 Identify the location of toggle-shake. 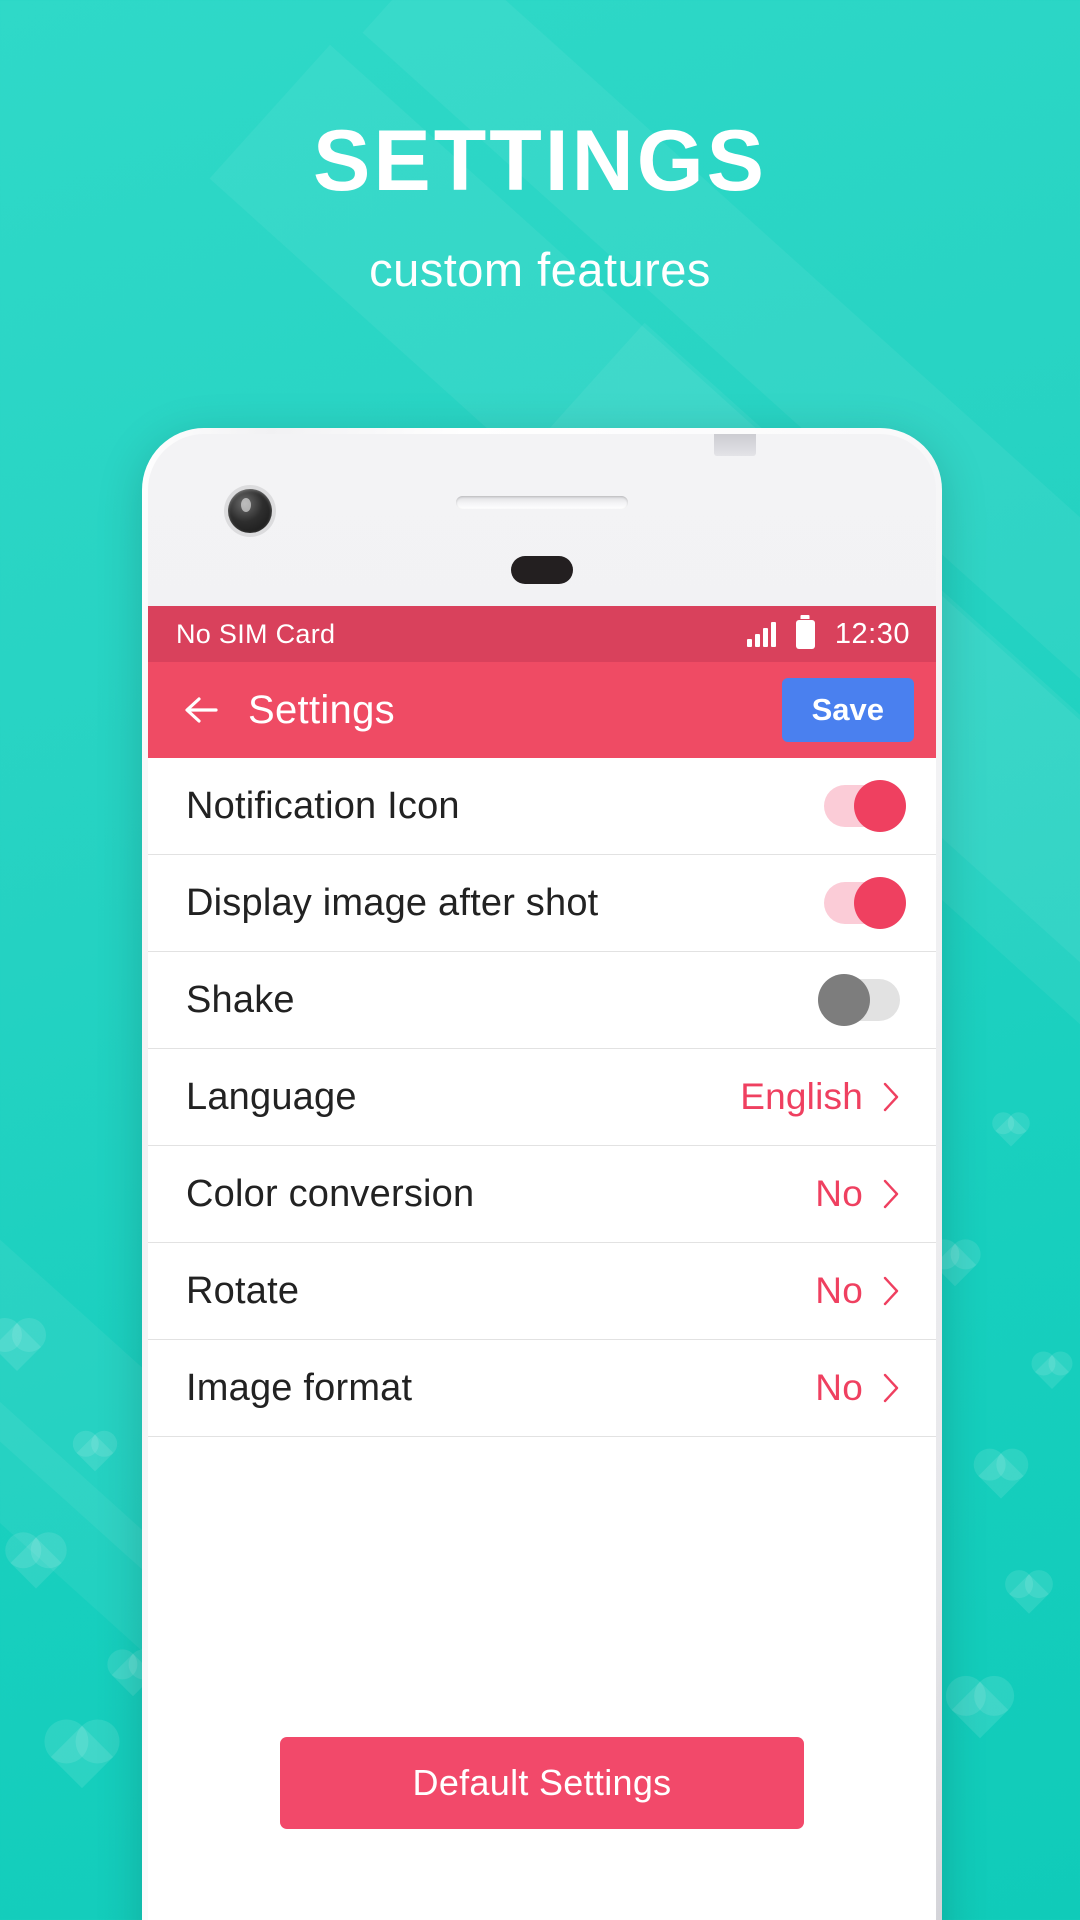
(859, 1000).